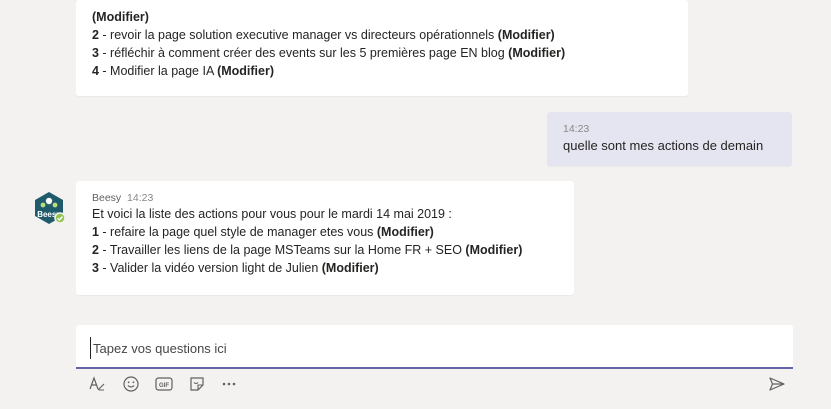 The image size is (831, 409). What do you see at coordinates (197, 384) in the screenshot?
I see `sticker-icon` at bounding box center [197, 384].